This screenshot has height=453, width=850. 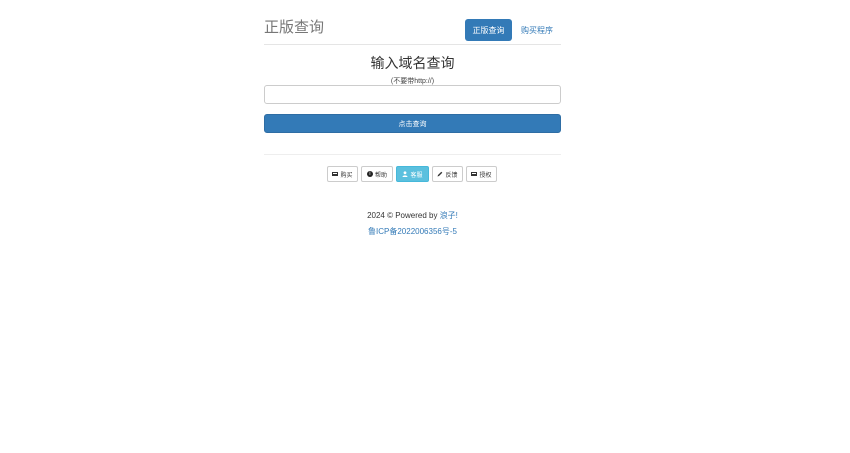 I want to click on user-icon, so click(x=405, y=174).